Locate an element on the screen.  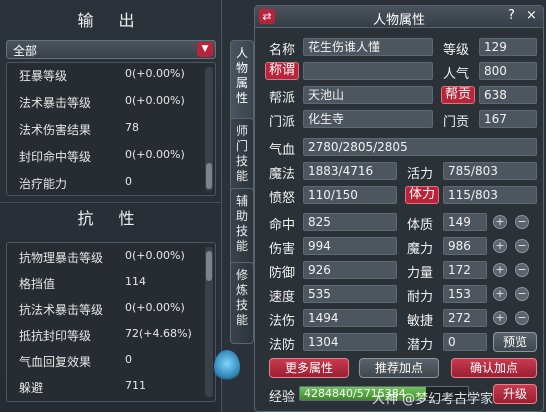
help-icon: ? is located at coordinates (511, 15).